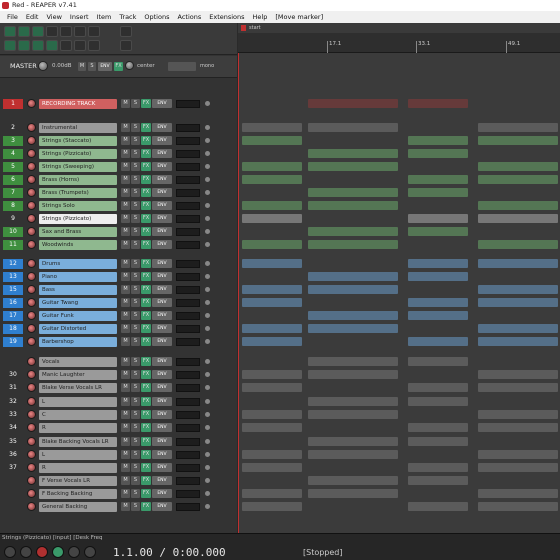 This screenshot has width=560, height=560. I want to click on track-name: Drums, so click(78, 264).